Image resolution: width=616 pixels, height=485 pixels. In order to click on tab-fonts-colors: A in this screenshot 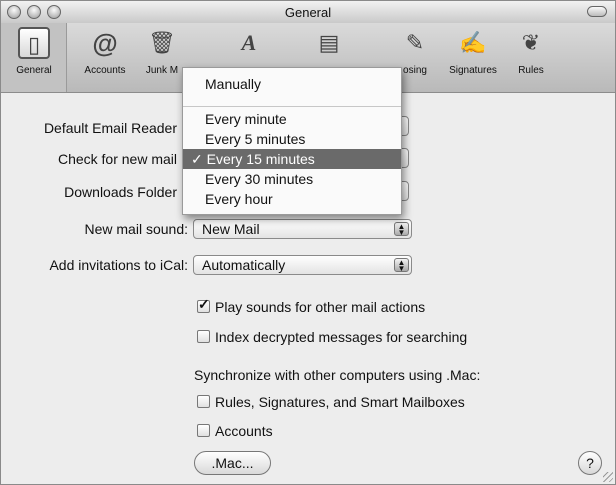, I will do `click(249, 46)`.